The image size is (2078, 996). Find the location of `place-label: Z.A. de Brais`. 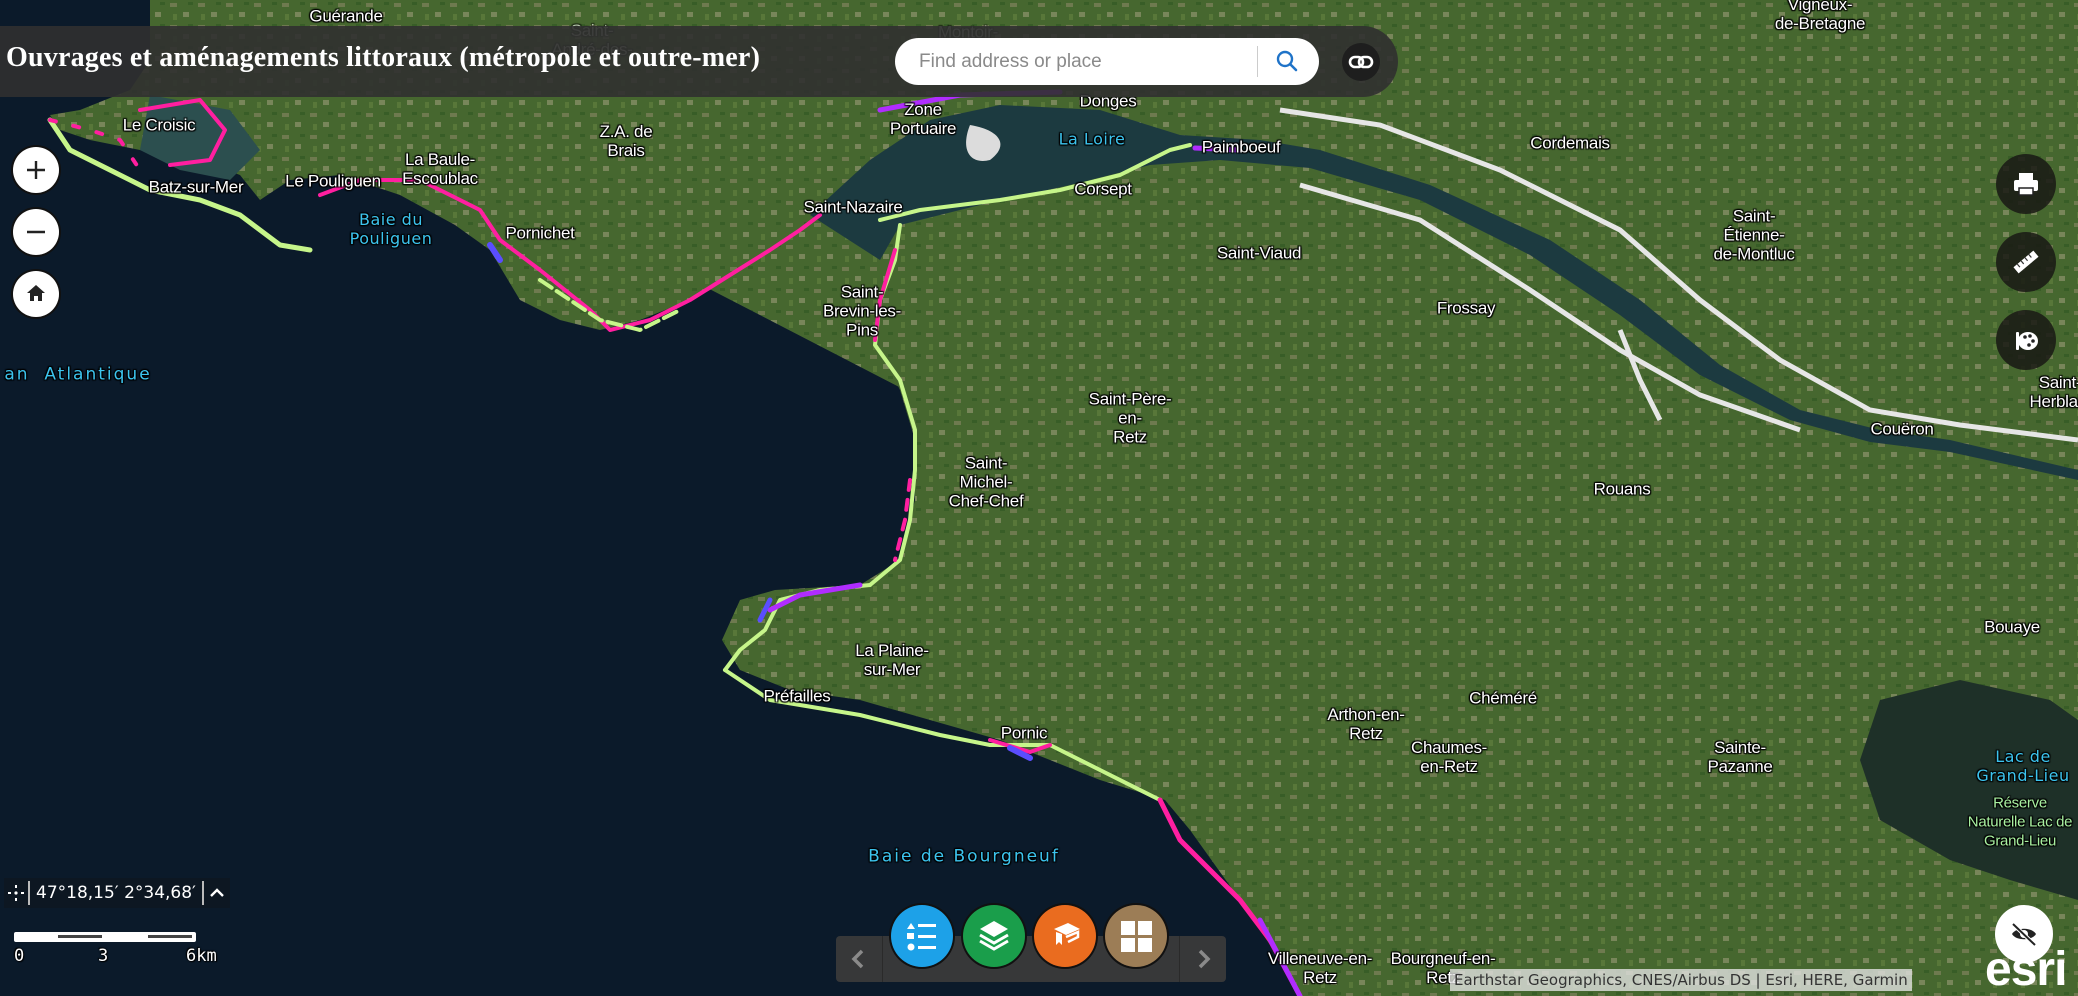

place-label: Z.A. de Brais is located at coordinates (626, 141).